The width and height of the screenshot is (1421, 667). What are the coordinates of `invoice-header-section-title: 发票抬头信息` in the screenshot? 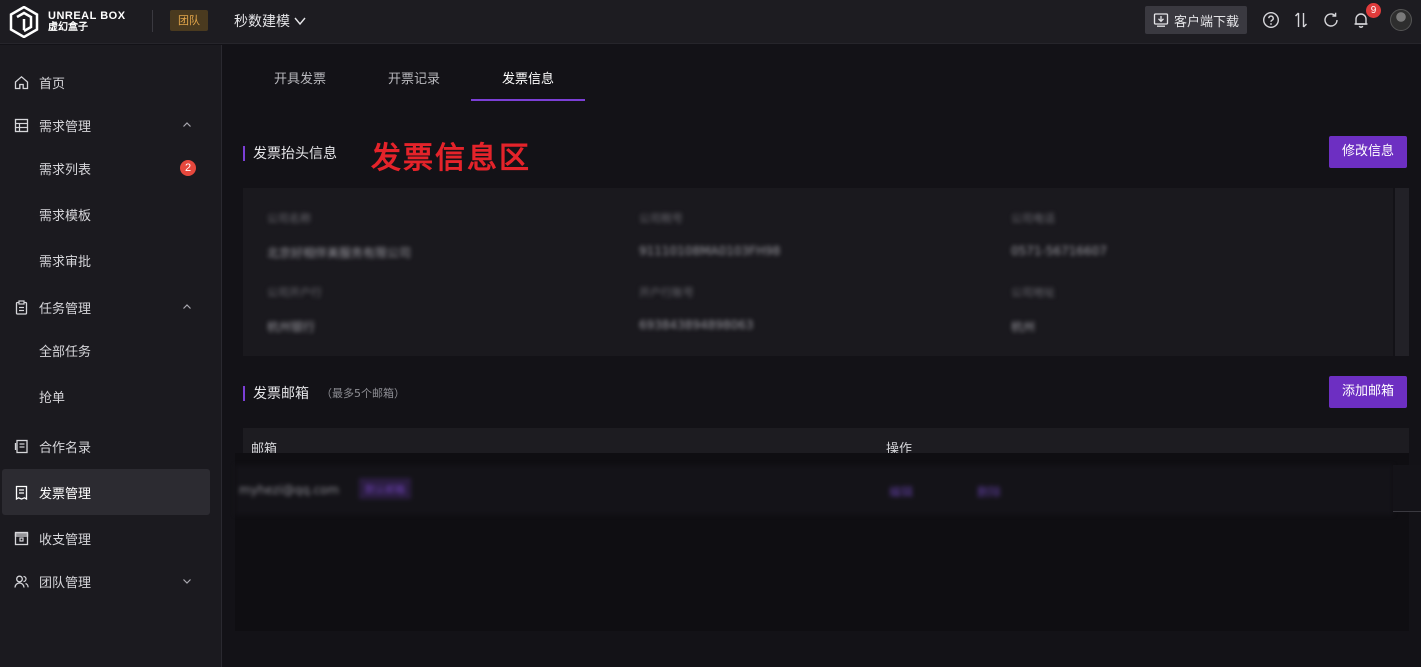 It's located at (290, 153).